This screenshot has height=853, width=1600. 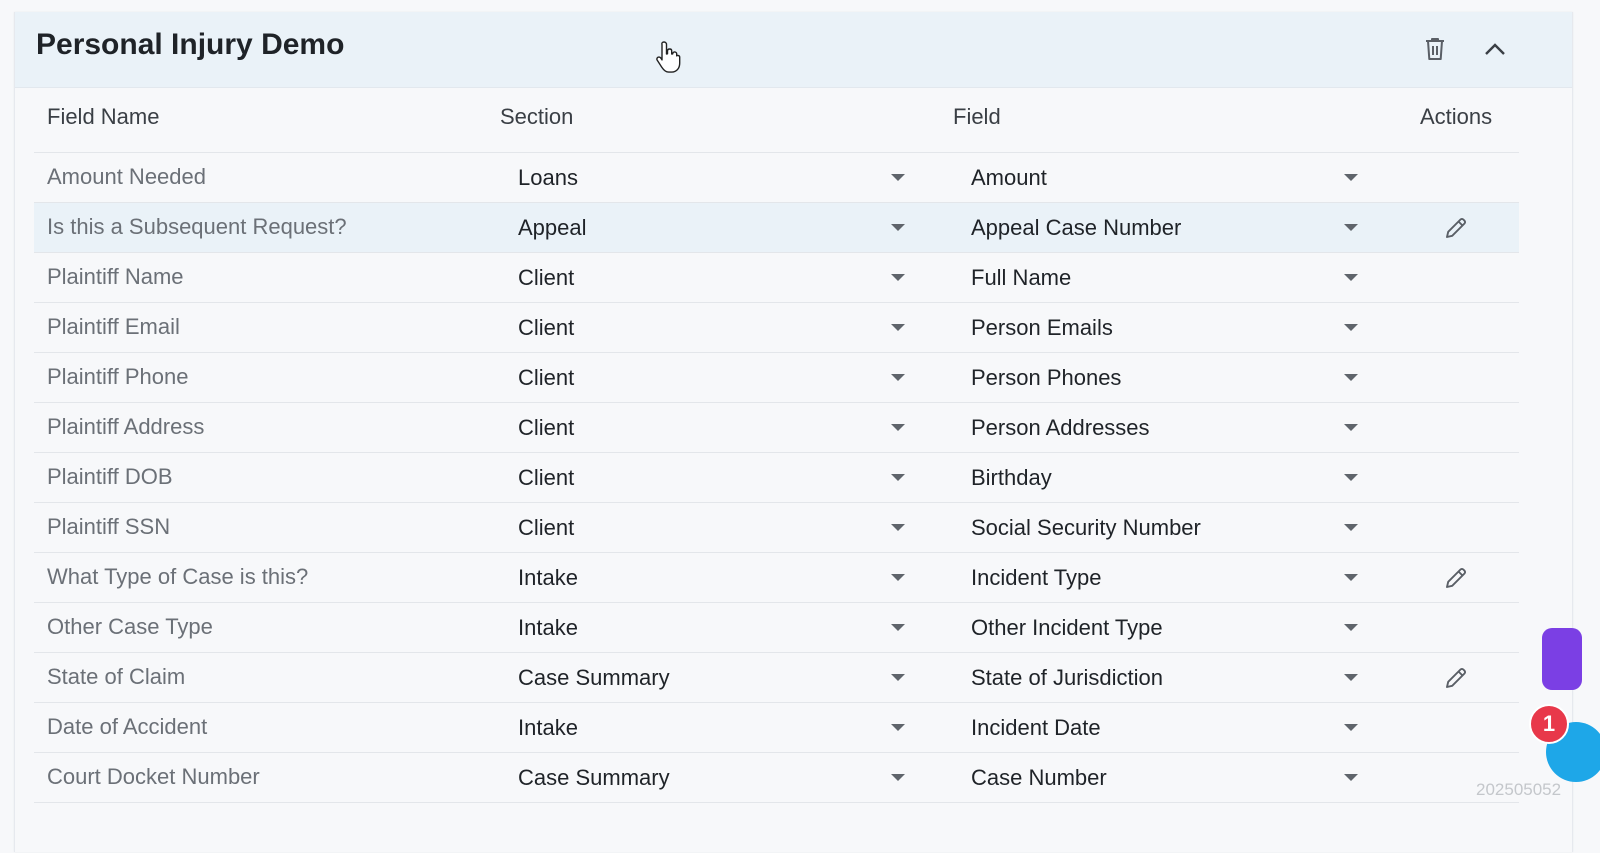 I want to click on field-select: Other Incident Type, so click(x=1166, y=628).